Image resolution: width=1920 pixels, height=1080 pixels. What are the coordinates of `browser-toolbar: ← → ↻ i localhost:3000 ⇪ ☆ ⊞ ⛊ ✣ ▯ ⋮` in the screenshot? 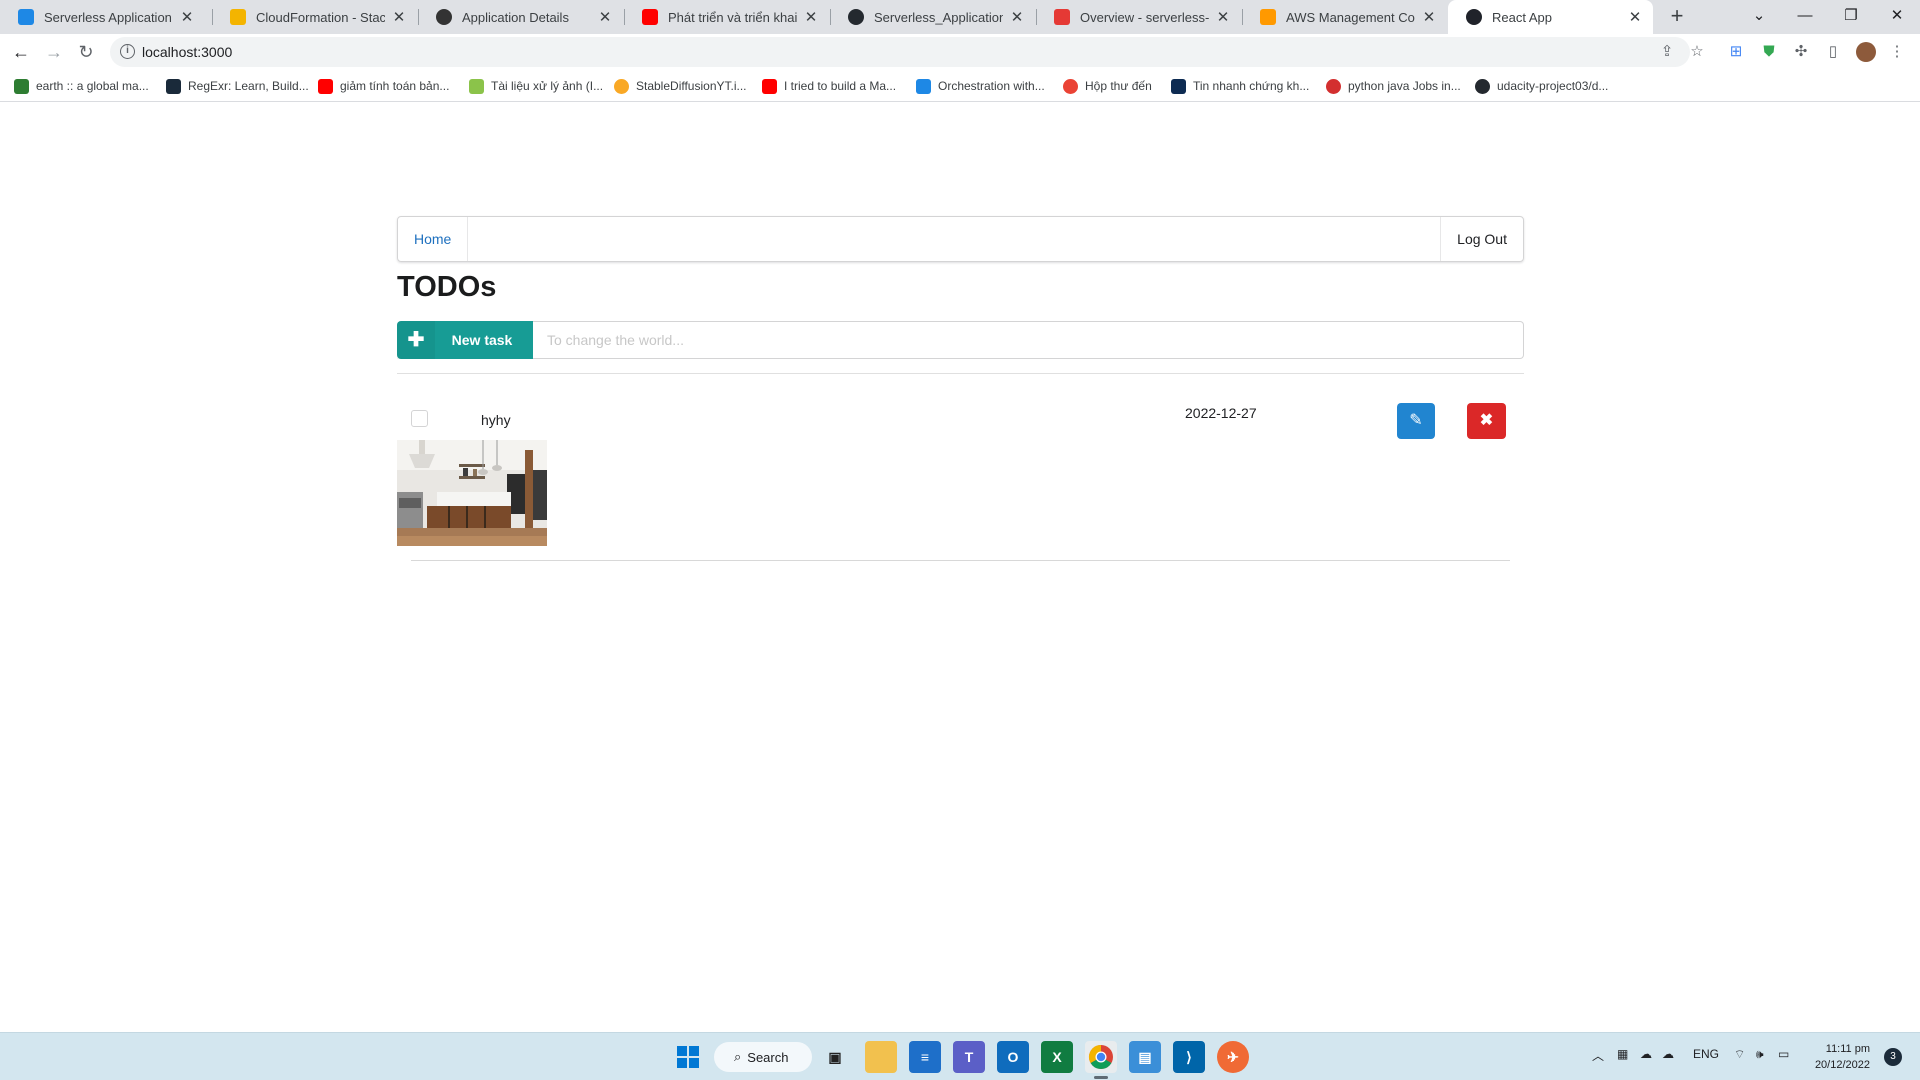 It's located at (960, 52).